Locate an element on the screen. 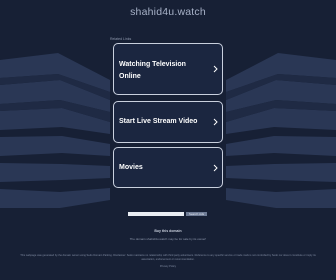 This screenshot has height=280, width=336. search-input is located at coordinates (156, 214).